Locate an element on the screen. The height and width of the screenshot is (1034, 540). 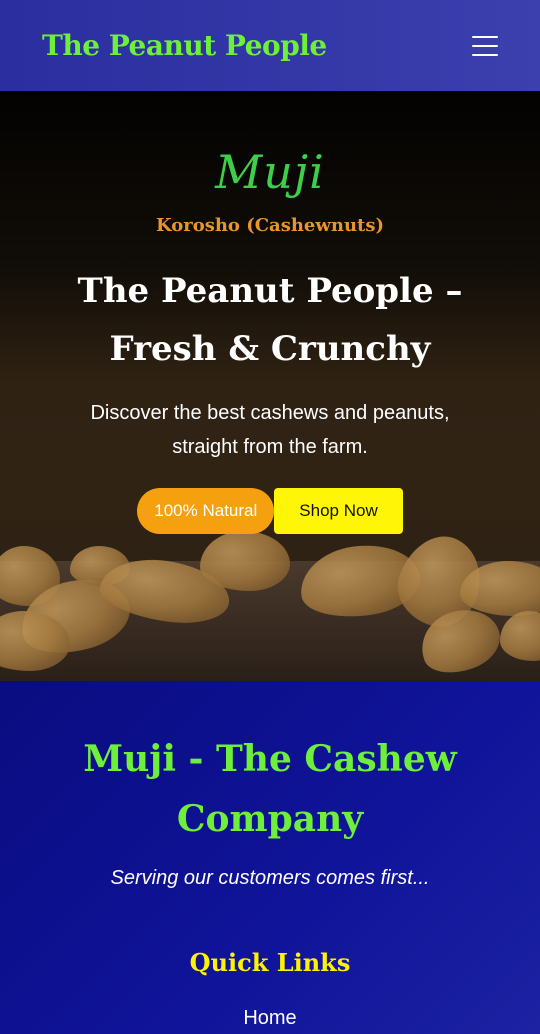
quick-link-home: Home is located at coordinates (270, 1018).